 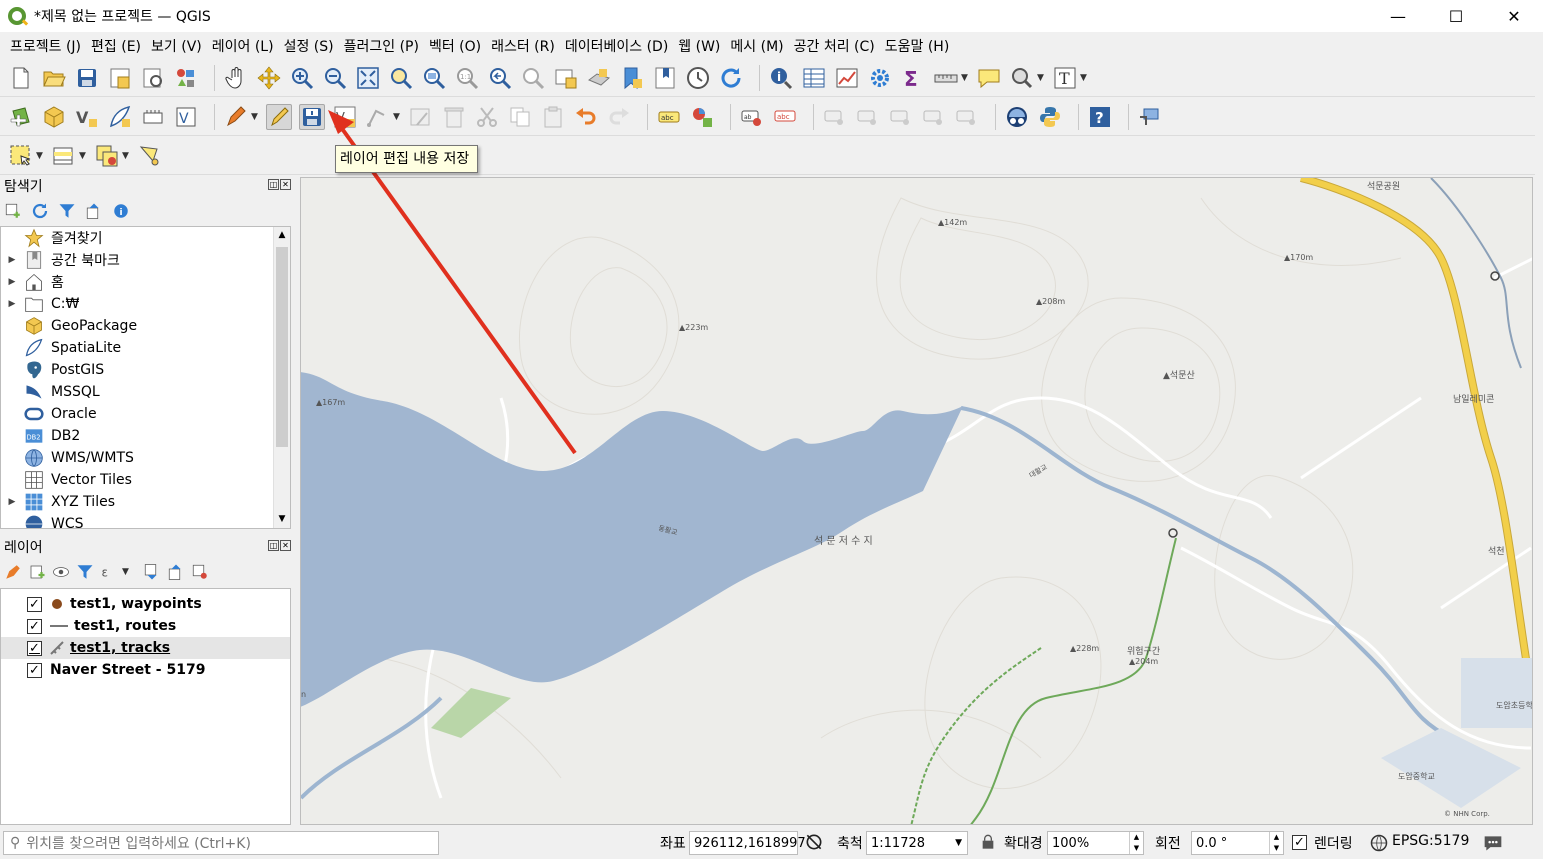 What do you see at coordinates (282, 347) in the screenshot?
I see `scrollbar-thumb` at bounding box center [282, 347].